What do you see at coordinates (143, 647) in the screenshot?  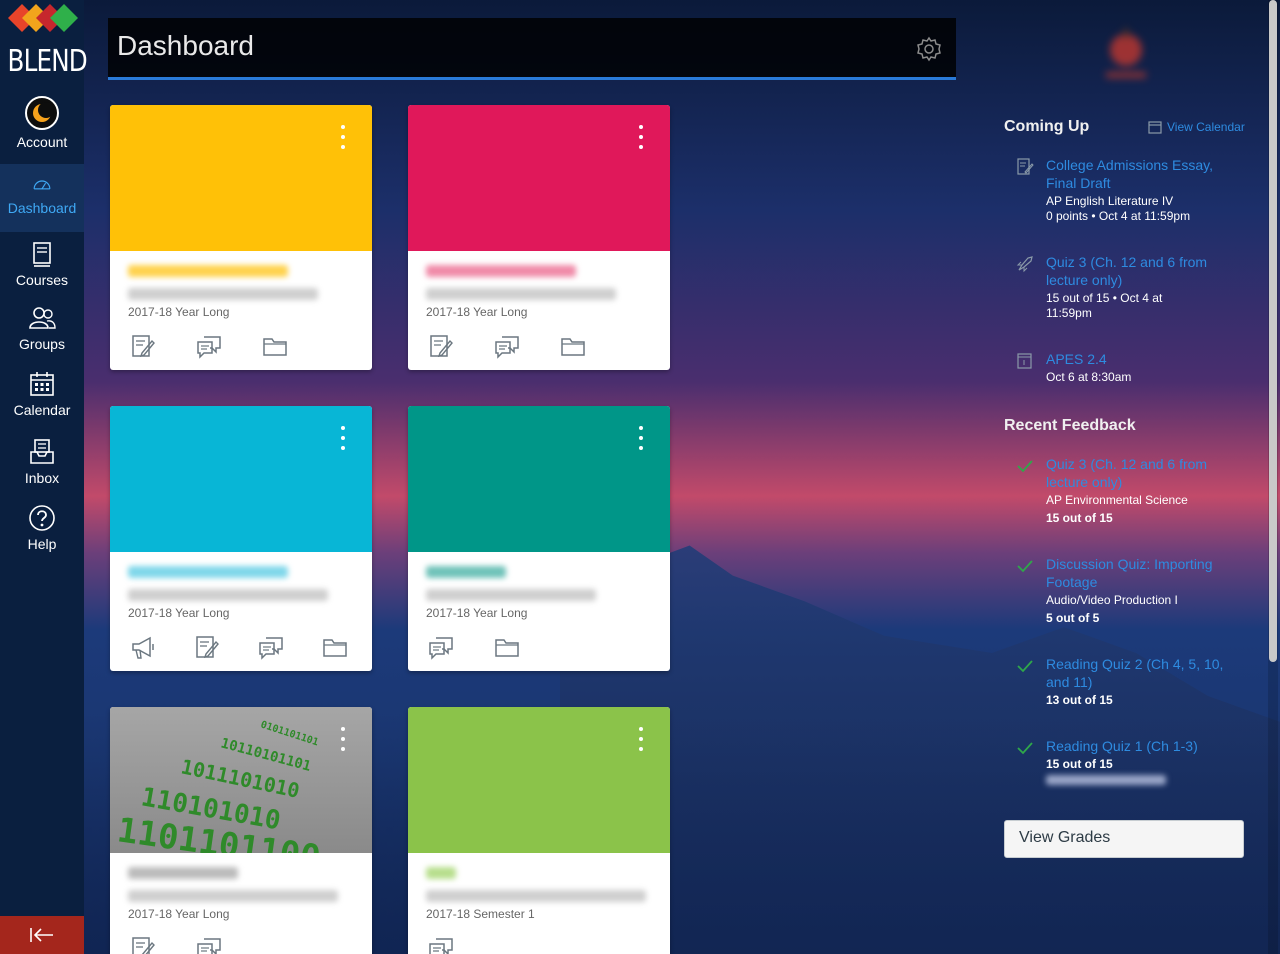 I see `announcements-megaphone-icon` at bounding box center [143, 647].